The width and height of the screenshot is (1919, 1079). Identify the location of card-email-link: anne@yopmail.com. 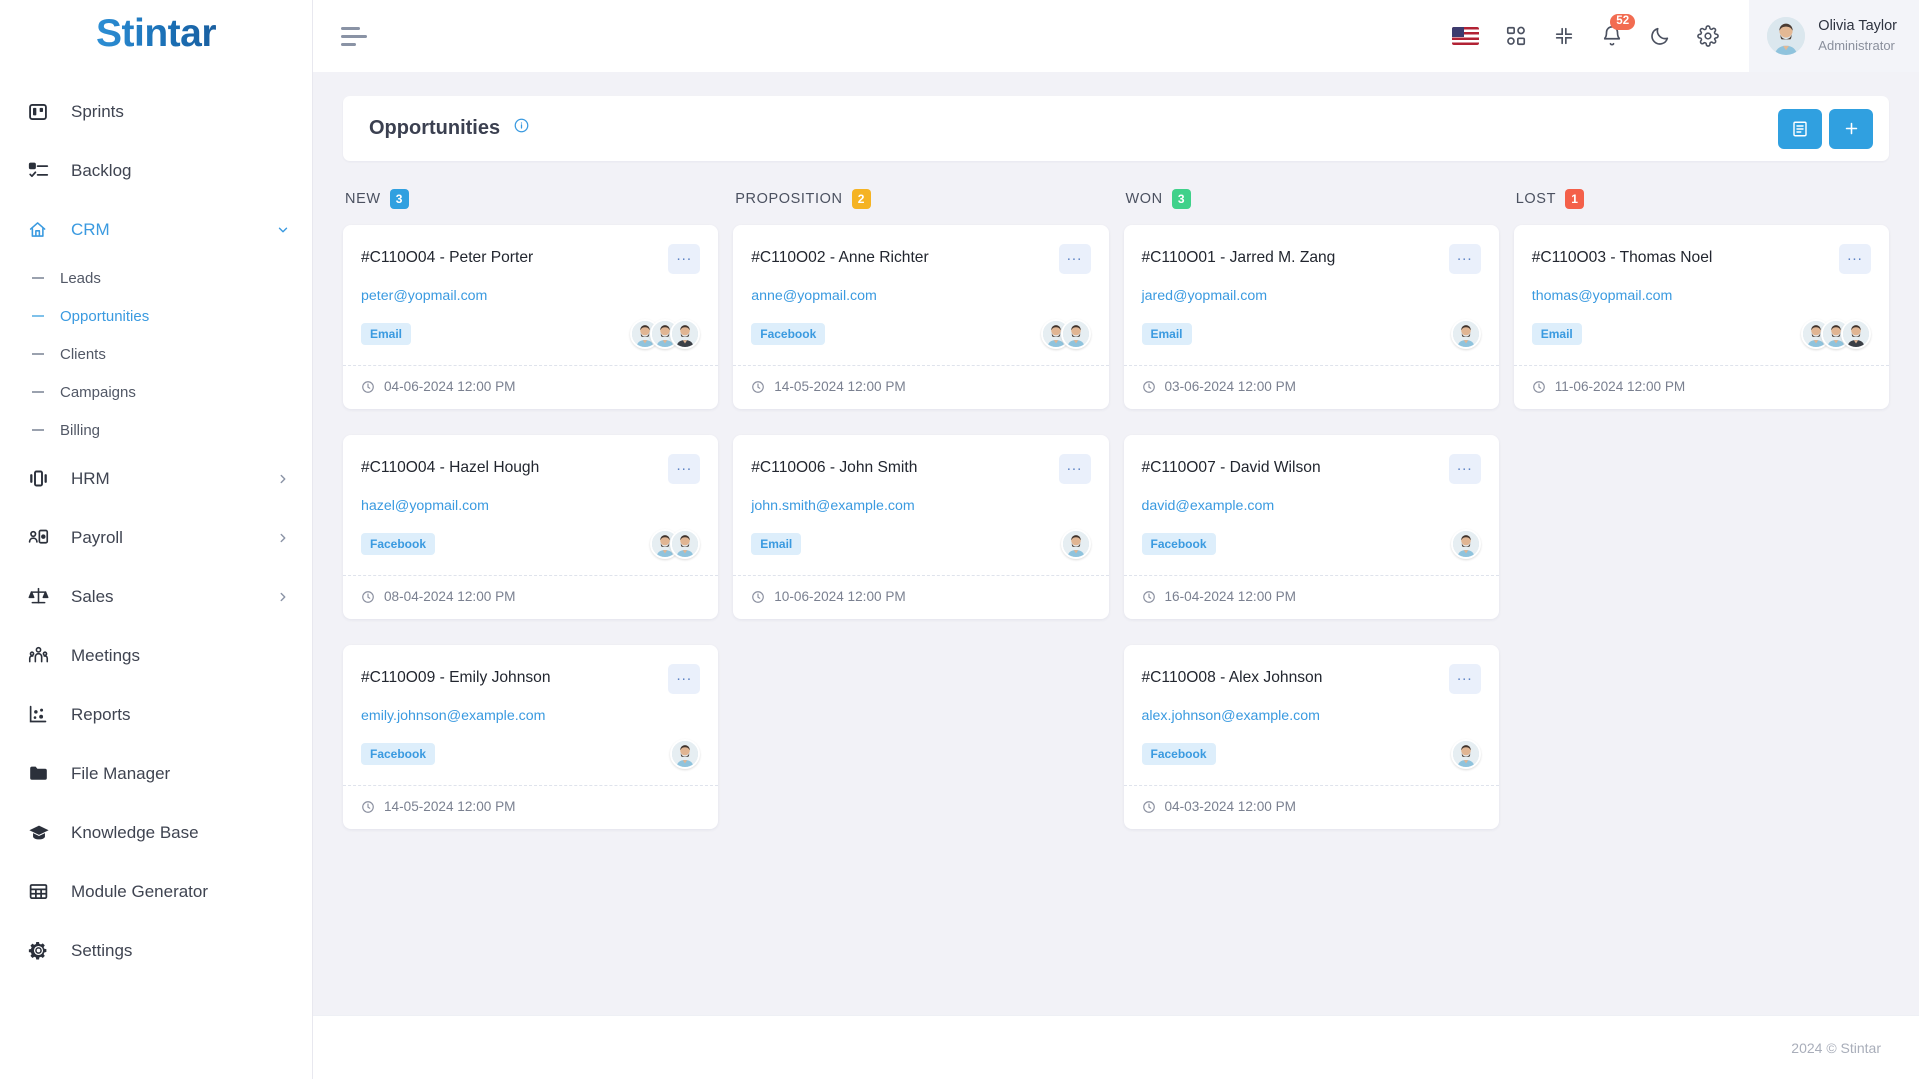
(920, 296).